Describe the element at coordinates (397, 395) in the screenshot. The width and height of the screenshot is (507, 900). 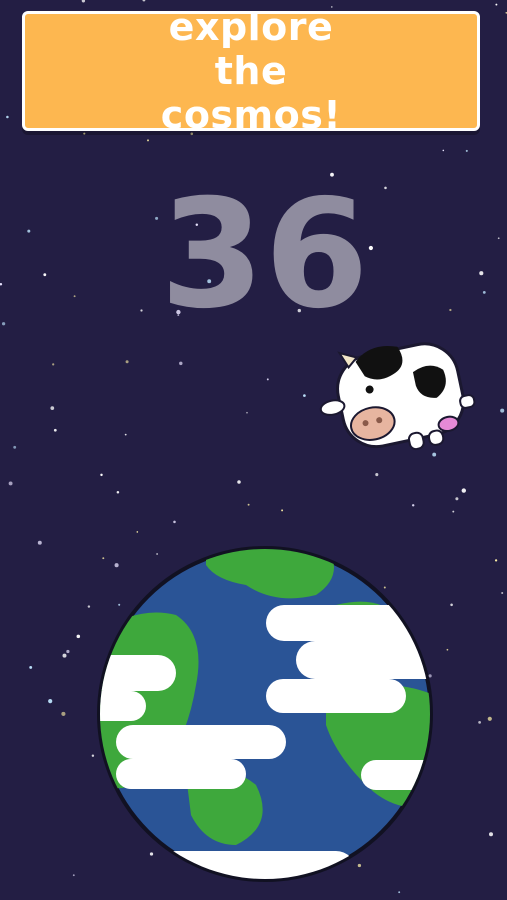
I see `cow-icon` at that location.